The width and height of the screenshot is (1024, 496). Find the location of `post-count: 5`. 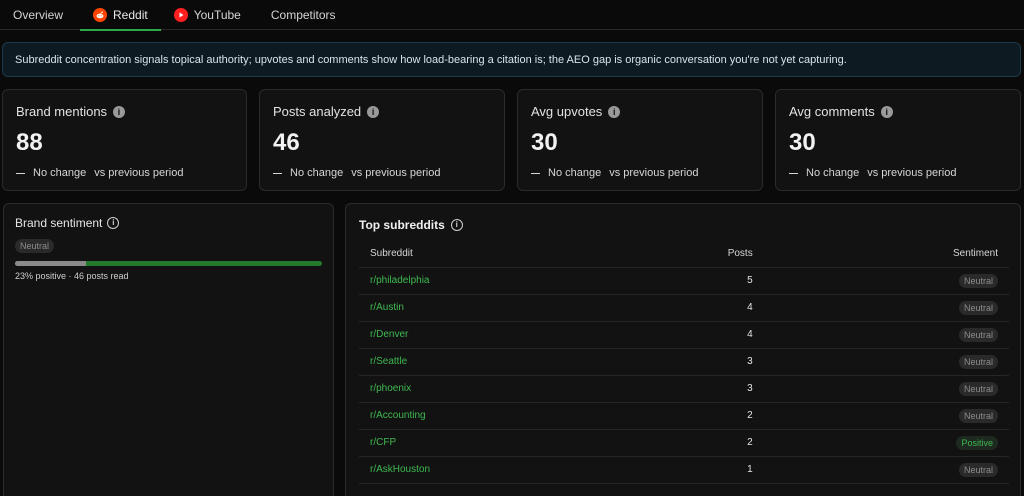

post-count: 5 is located at coordinates (740, 281).